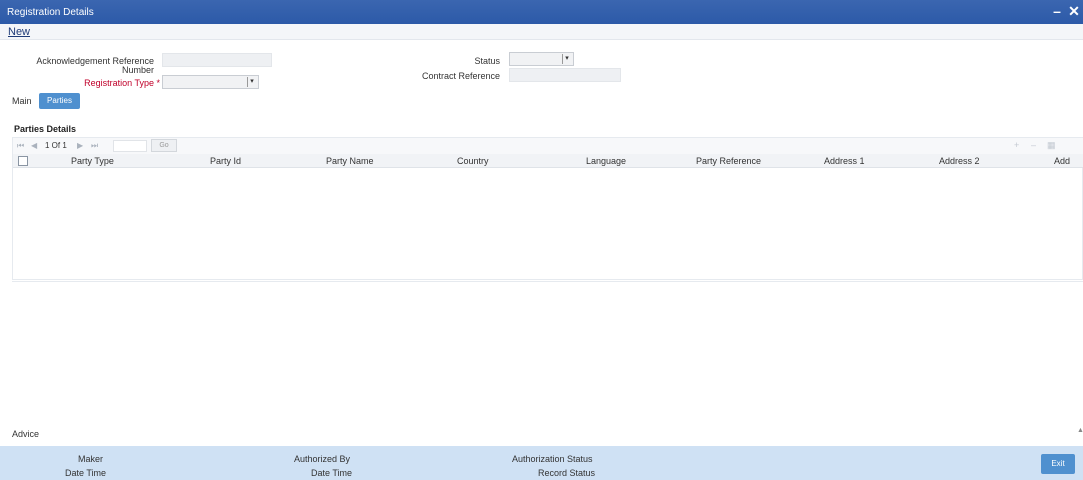 Image resolution: width=1083 pixels, height=480 pixels. I want to click on grid-pager: ⏮ ◀ 1 Of 1 ▶ ⏭ Go + – ▦, so click(548, 146).